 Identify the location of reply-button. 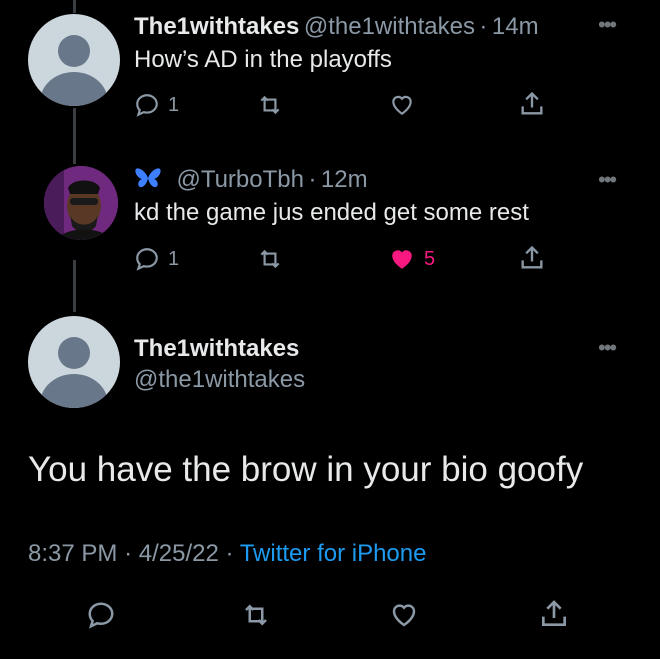
(101, 615).